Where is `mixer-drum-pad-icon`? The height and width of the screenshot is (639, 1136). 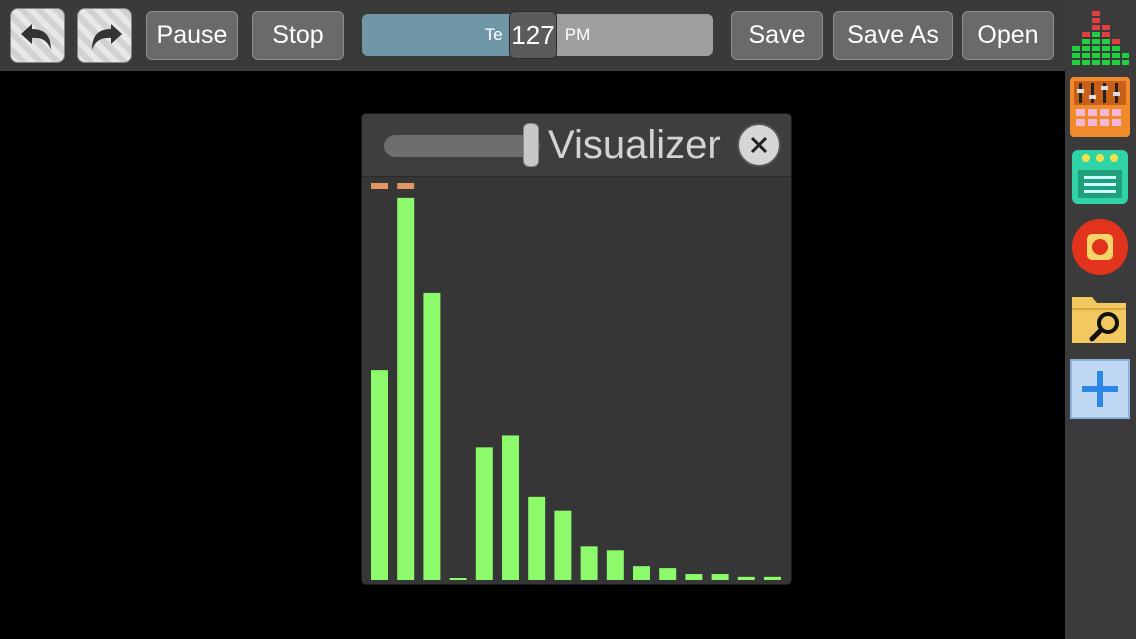
mixer-drum-pad-icon is located at coordinates (1100, 107).